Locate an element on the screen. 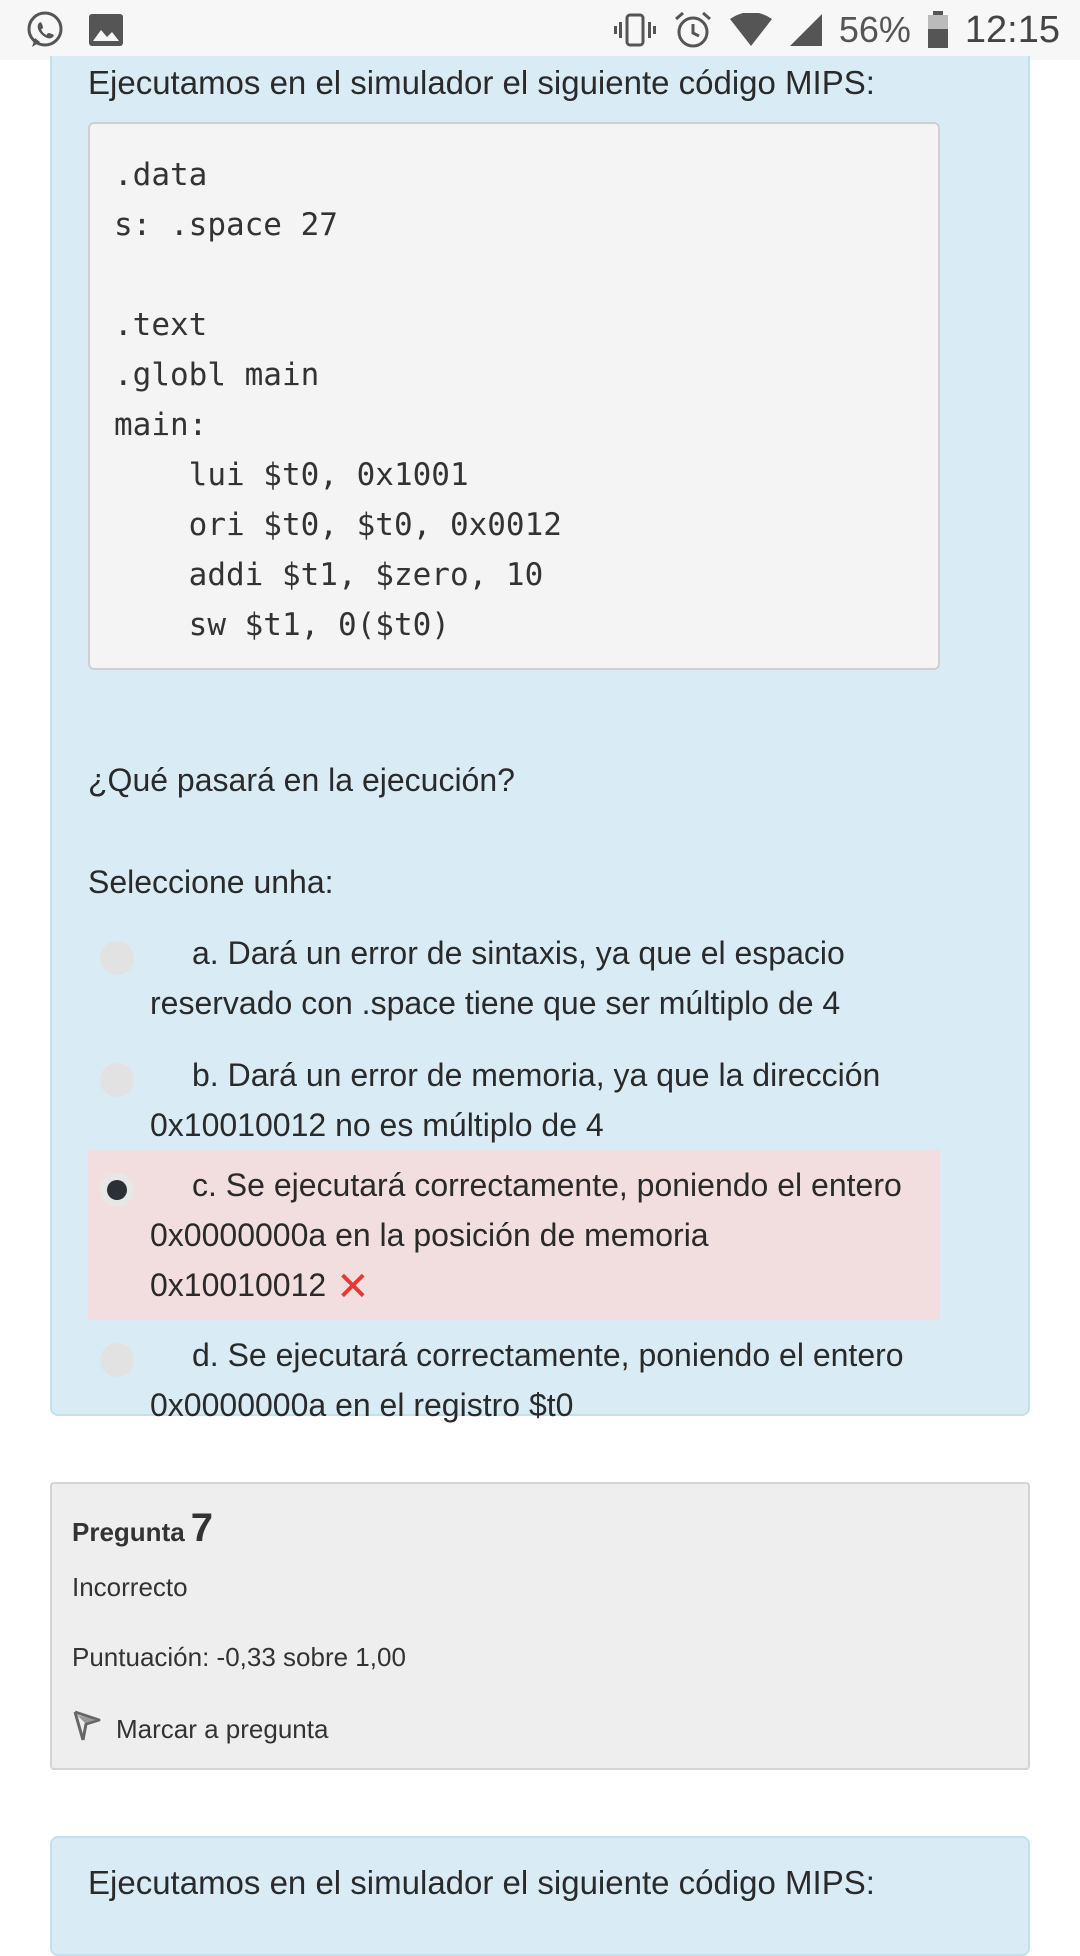 The image size is (1080, 1956). code-line: ori $t0, $t0, 0x0012 is located at coordinates (338, 525).